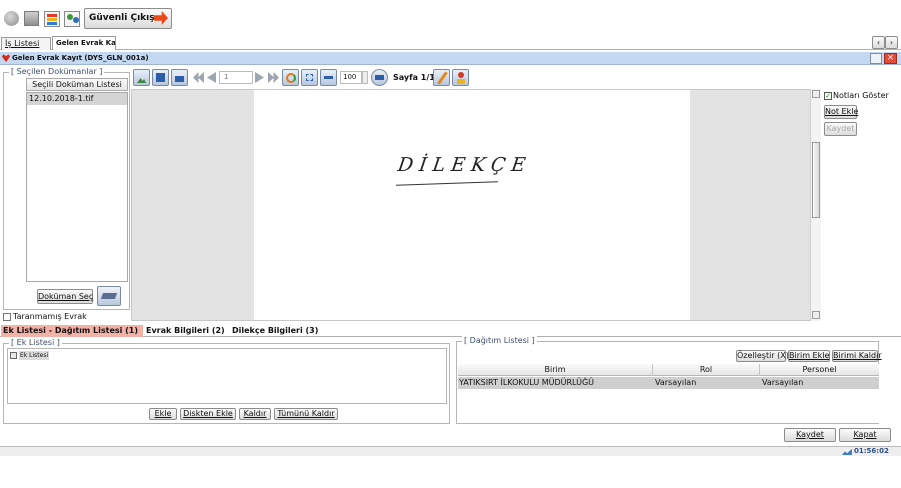 This screenshot has height=488, width=901. I want to click on main-tab-bar: İş Listesi Gelen Evrak Kayıt ‹ ›, so click(450, 42).